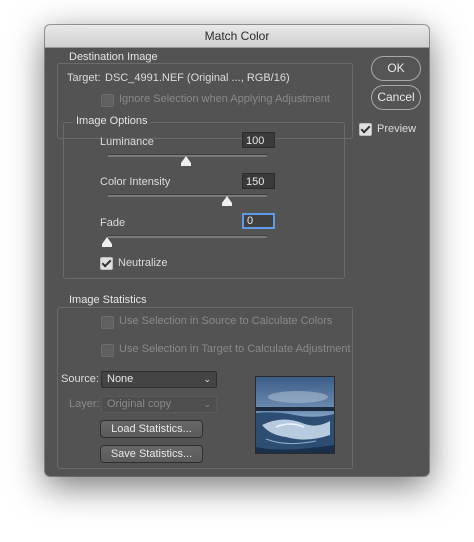 Image resolution: width=474 pixels, height=542 pixels. I want to click on use-source-selection-checkbox, so click(107, 322).